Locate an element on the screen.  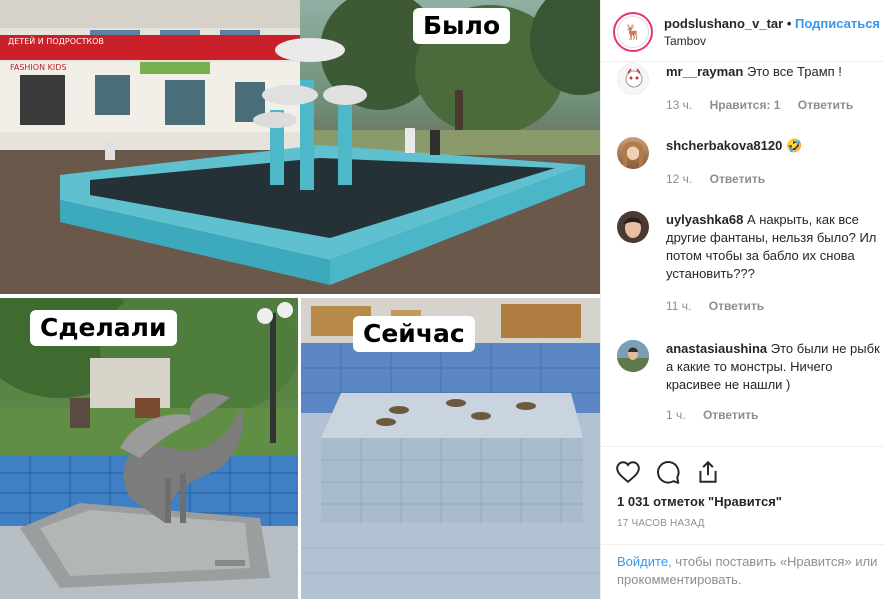
comment-meta: 11 ч. Ответить is located at coordinates (722, 306).